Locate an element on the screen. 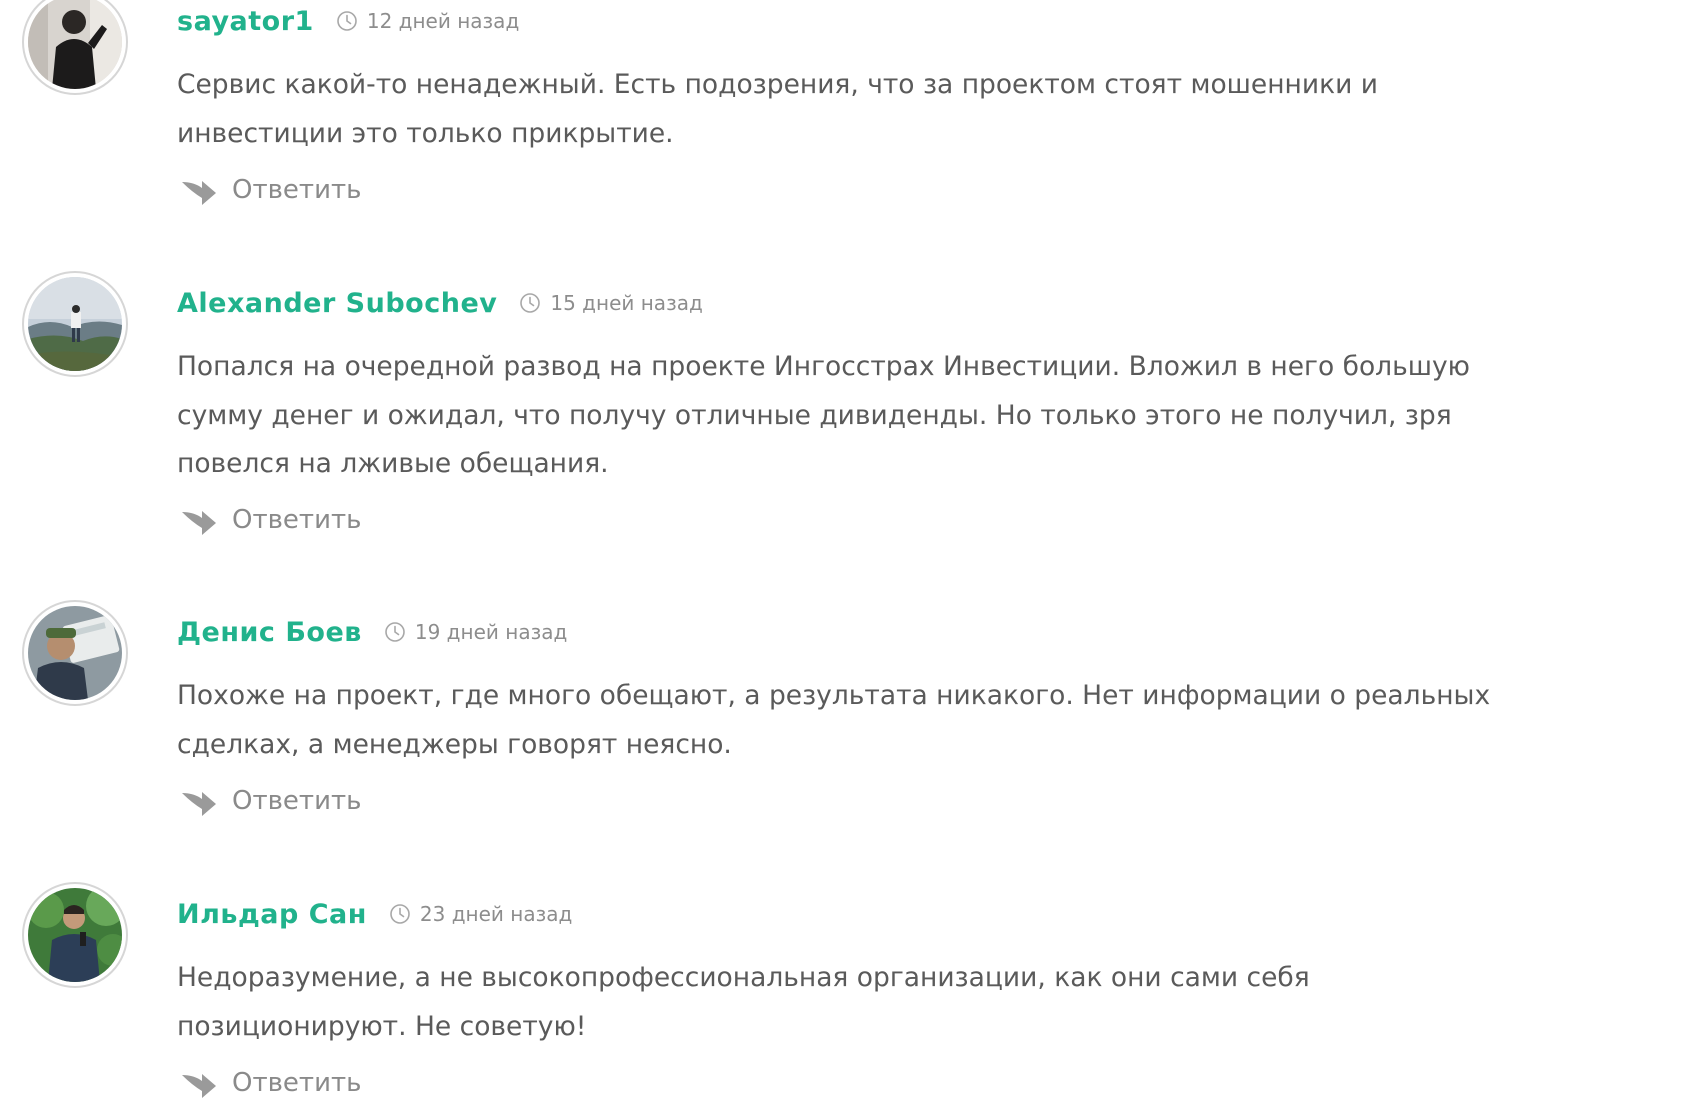 This screenshot has height=1108, width=1682. comment-time: 19 дней назад is located at coordinates (475, 632).